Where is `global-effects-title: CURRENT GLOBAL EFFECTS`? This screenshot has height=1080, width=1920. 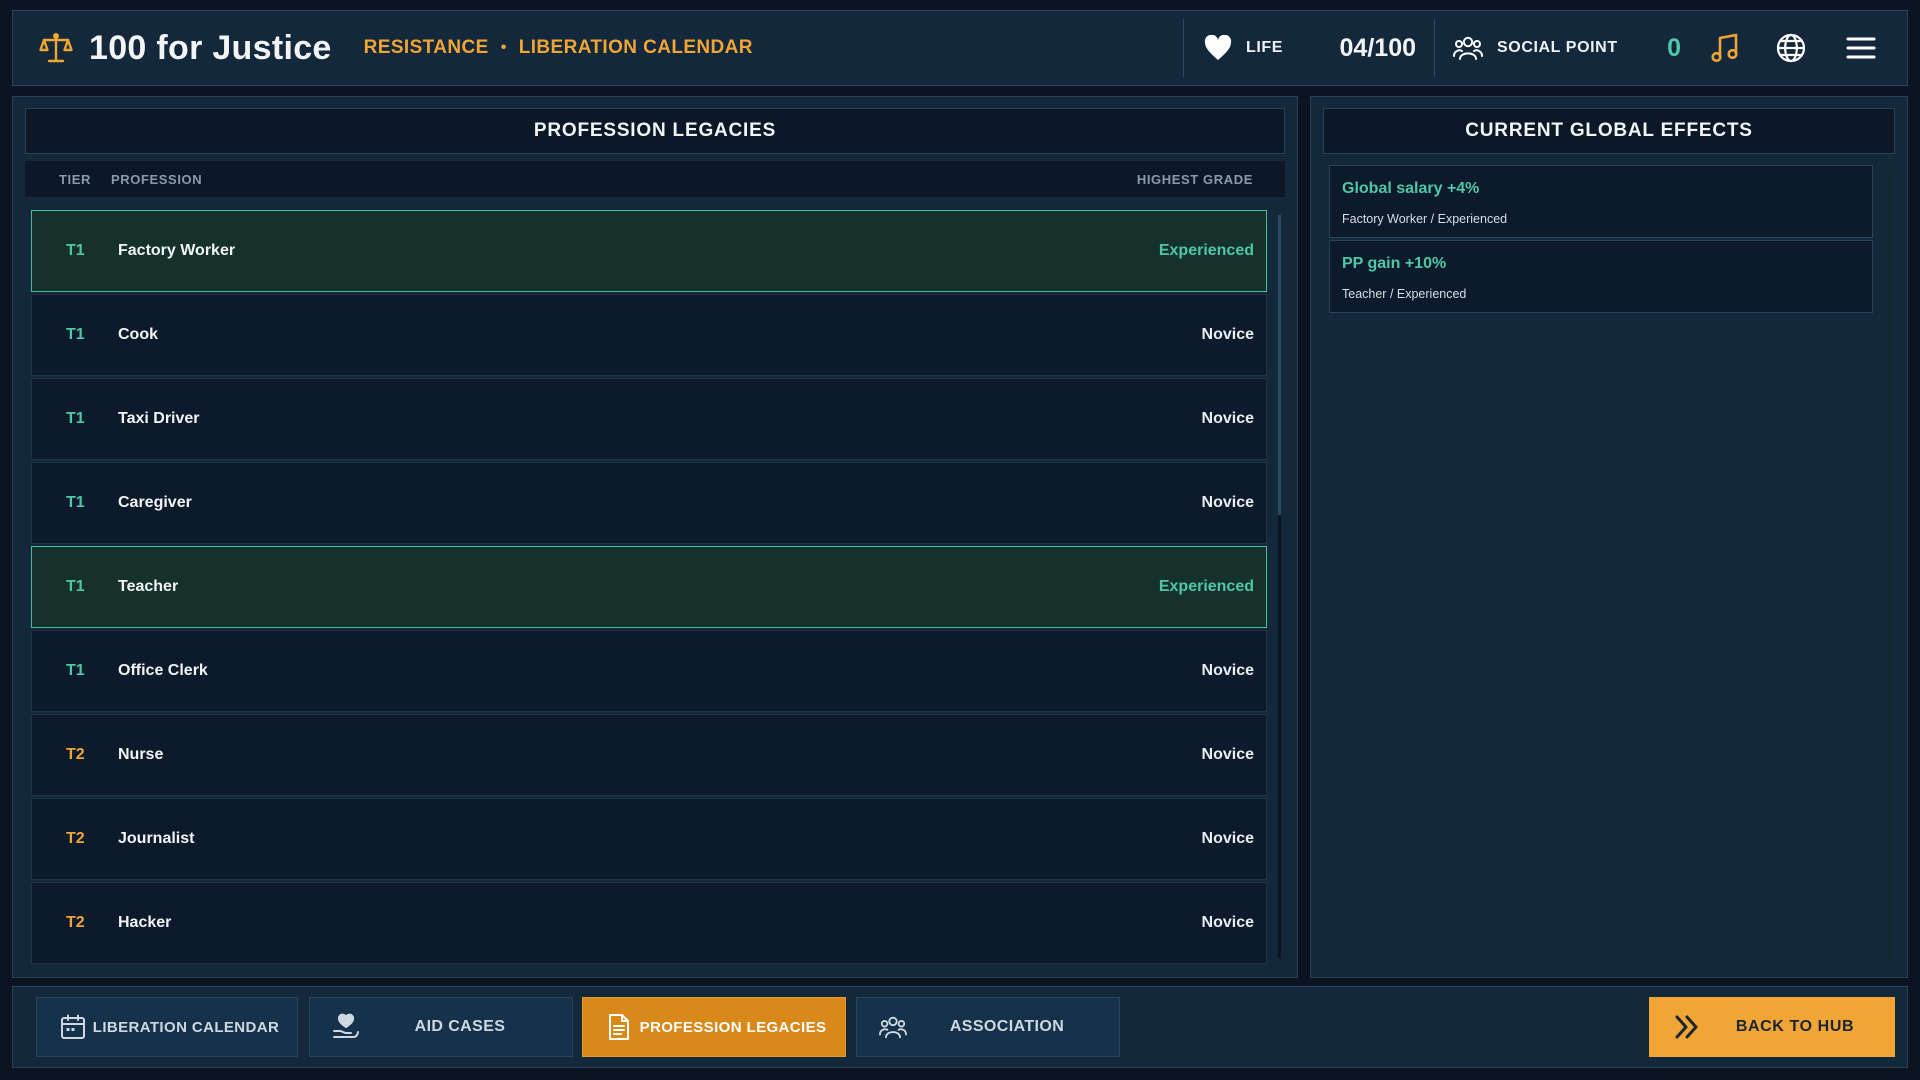
global-effects-title: CURRENT GLOBAL EFFECTS is located at coordinates (1609, 131).